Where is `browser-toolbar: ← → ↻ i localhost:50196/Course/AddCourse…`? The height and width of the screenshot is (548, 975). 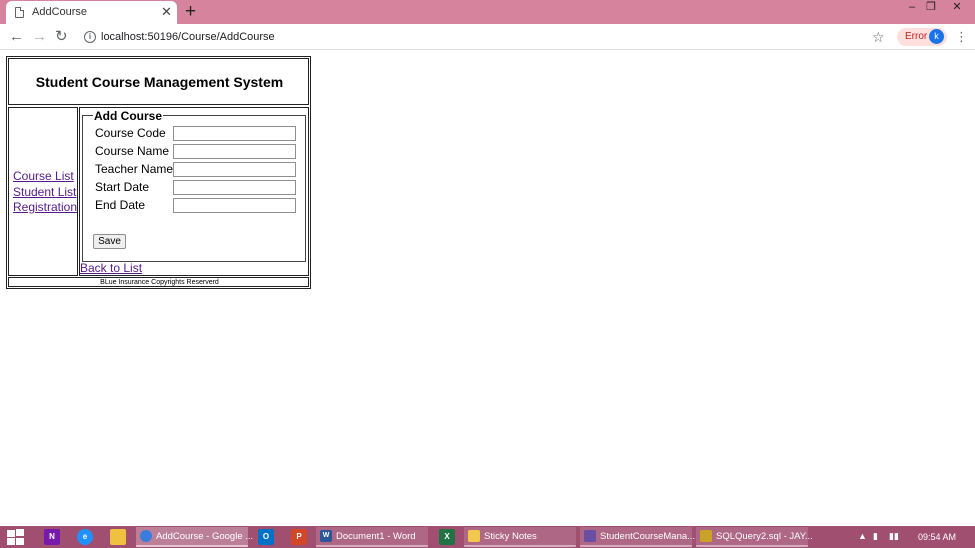 browser-toolbar: ← → ↻ i localhost:50196/Course/AddCourse… is located at coordinates (487, 37).